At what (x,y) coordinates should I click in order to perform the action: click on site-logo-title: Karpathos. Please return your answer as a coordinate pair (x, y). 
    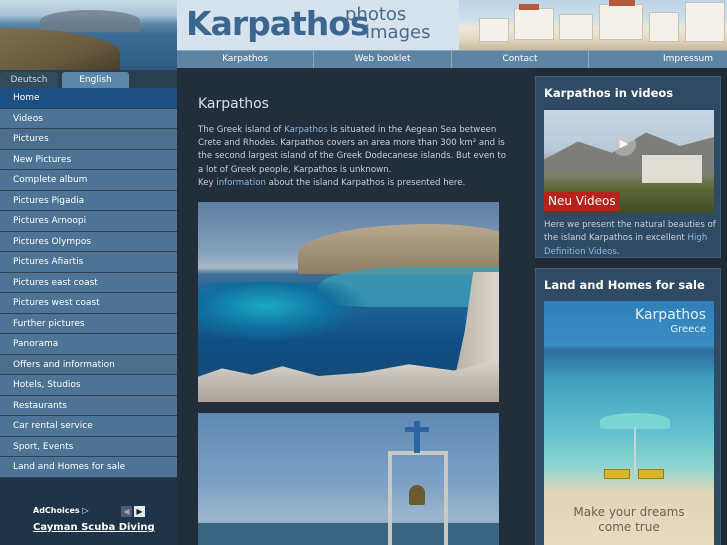
    Looking at the image, I should click on (278, 24).